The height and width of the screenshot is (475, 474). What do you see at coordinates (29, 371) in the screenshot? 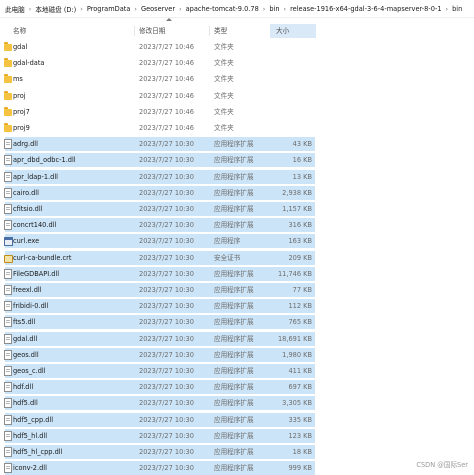
I see `file-name: geos_c.dll` at bounding box center [29, 371].